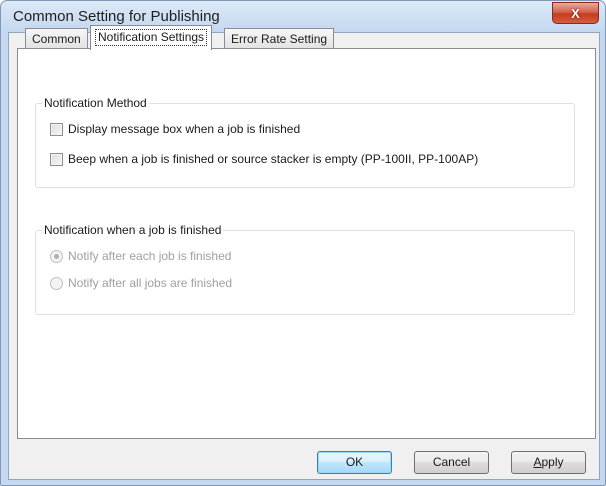 This screenshot has height=486, width=606. Describe the element at coordinates (537, 462) in the screenshot. I see `apply-mnemonic: A` at that location.